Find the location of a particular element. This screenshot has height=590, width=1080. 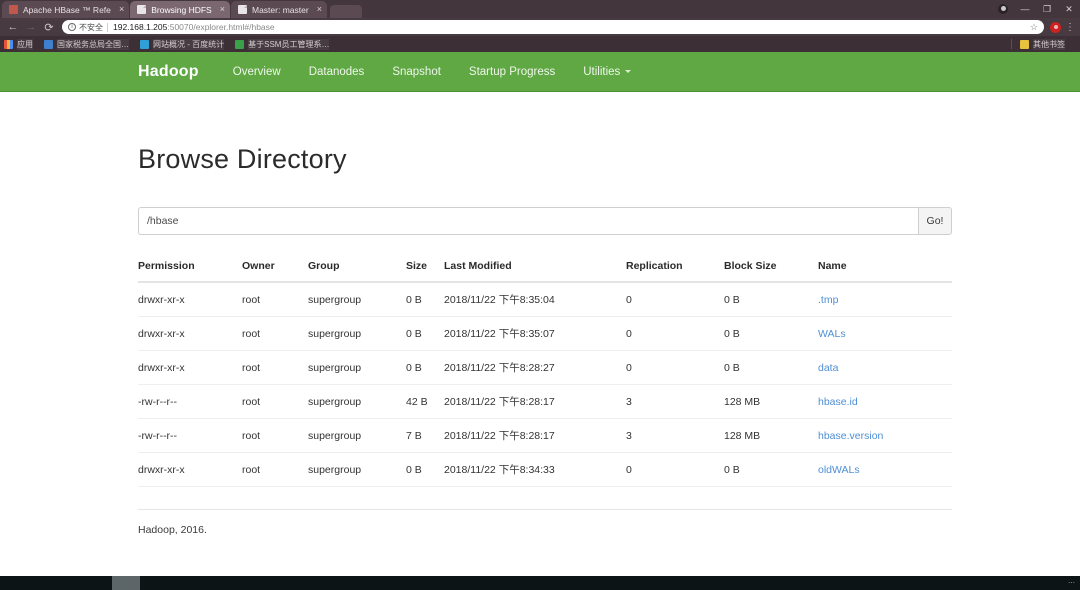

navlink-utilities: Utilities is located at coordinates (607, 71).